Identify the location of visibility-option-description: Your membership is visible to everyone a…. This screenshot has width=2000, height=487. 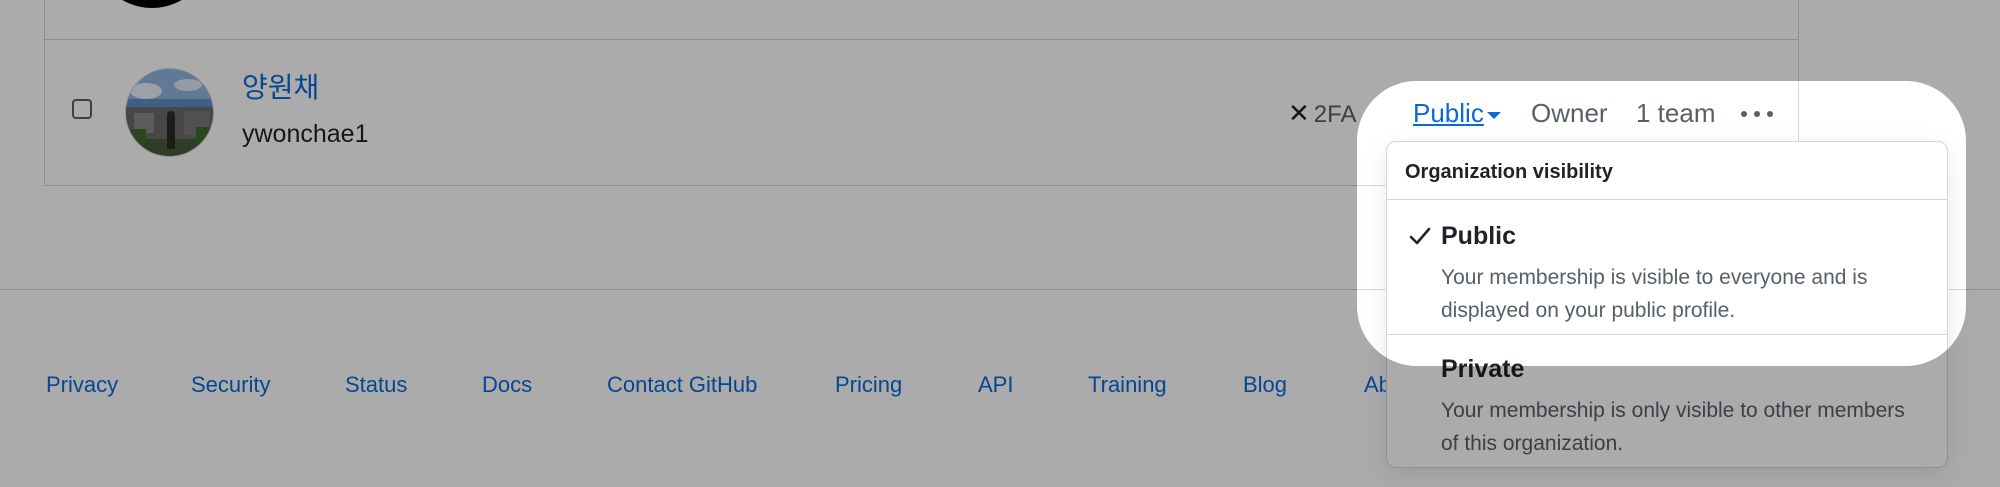
(1654, 294).